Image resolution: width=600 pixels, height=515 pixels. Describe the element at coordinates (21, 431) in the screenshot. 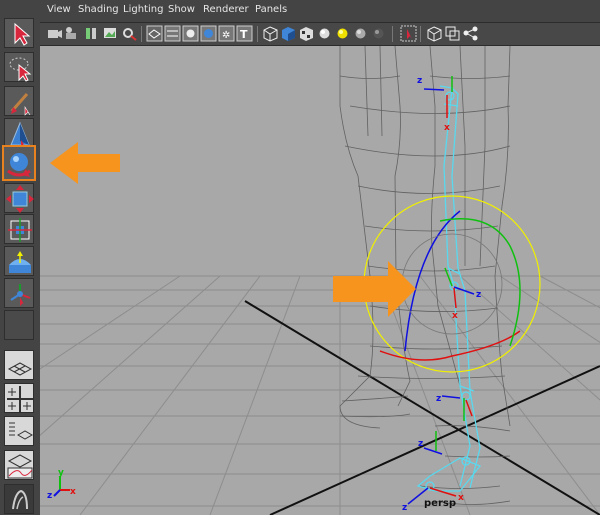

I see `outliner-layout-icon` at that location.